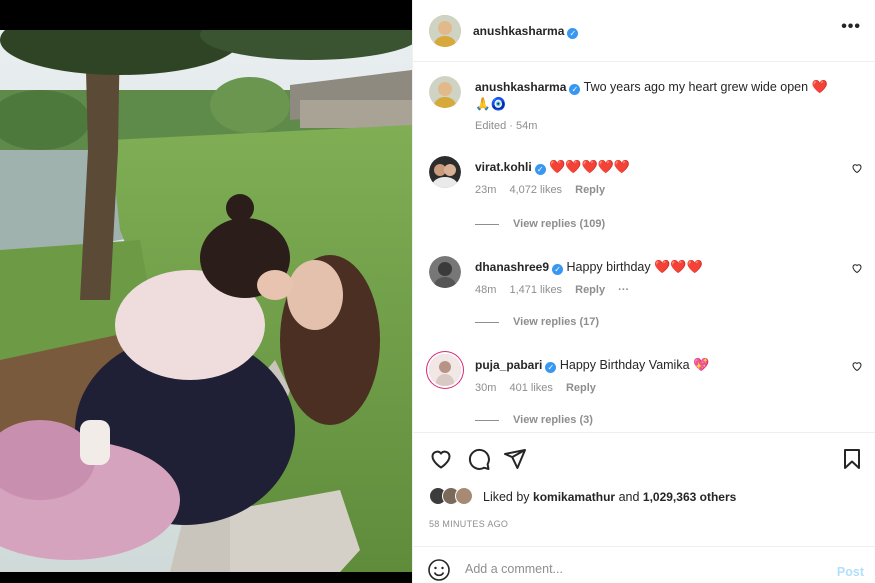 The height and width of the screenshot is (583, 875). What do you see at coordinates (608, 267) in the screenshot?
I see `comment-text: Happy birthday` at bounding box center [608, 267].